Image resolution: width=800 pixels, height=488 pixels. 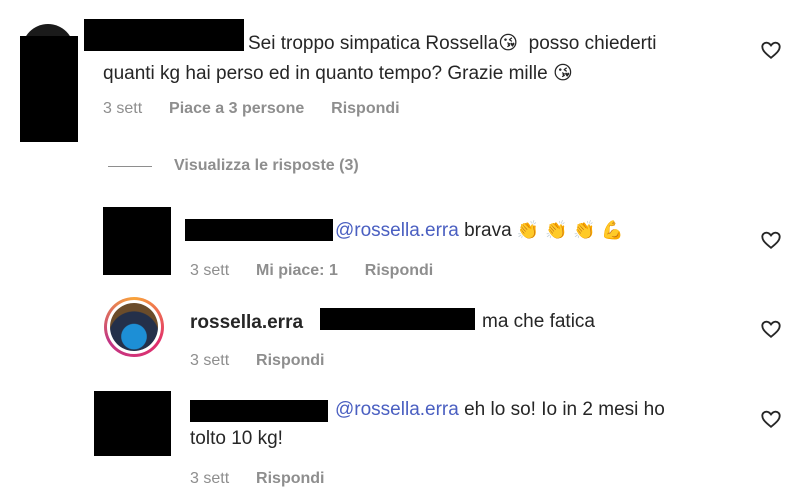 What do you see at coordinates (479, 231) in the screenshot?
I see `reply-text: @rossella.erra brava 👏 👏 👏 💪` at bounding box center [479, 231].